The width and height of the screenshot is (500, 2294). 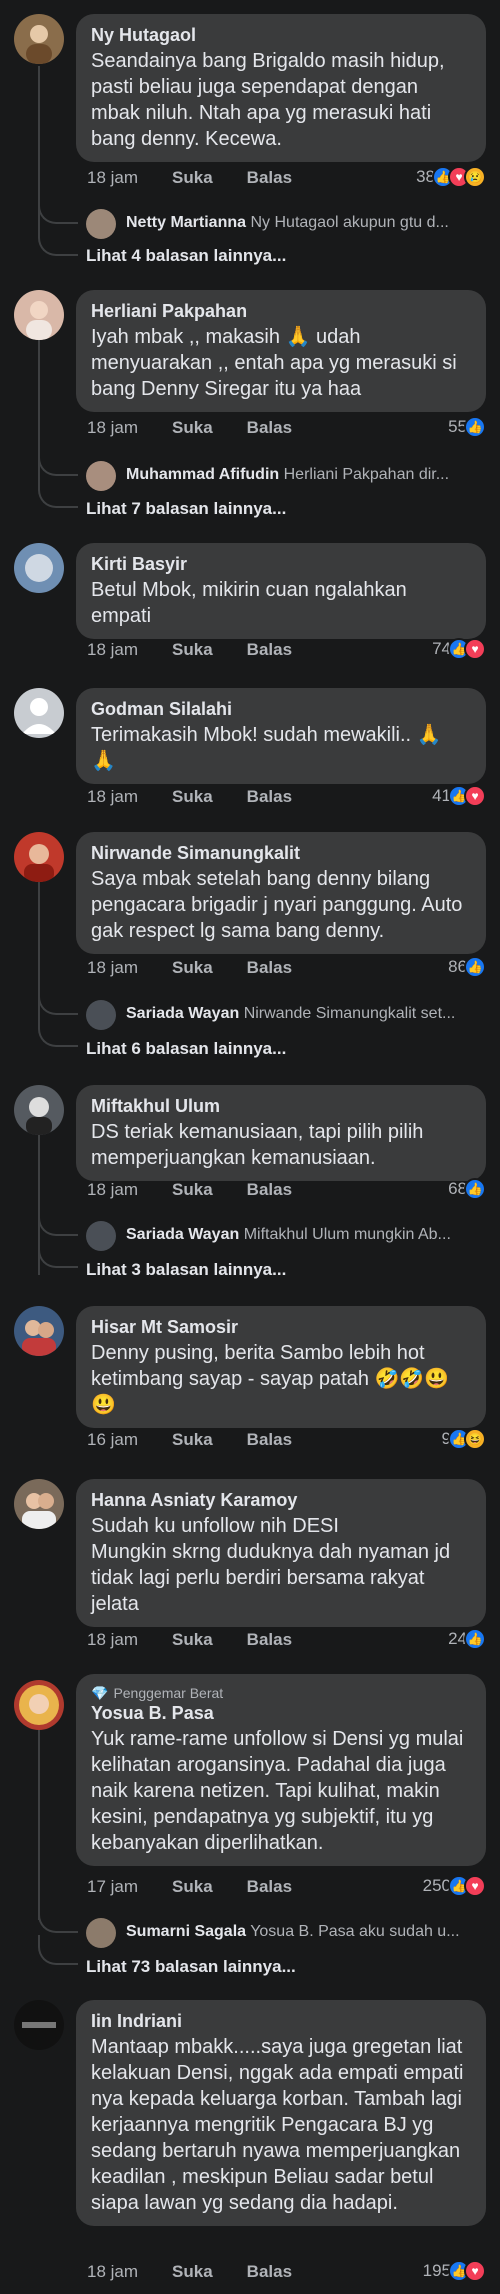 What do you see at coordinates (186, 1931) in the screenshot?
I see `reply-author: Sumarni Sagala` at bounding box center [186, 1931].